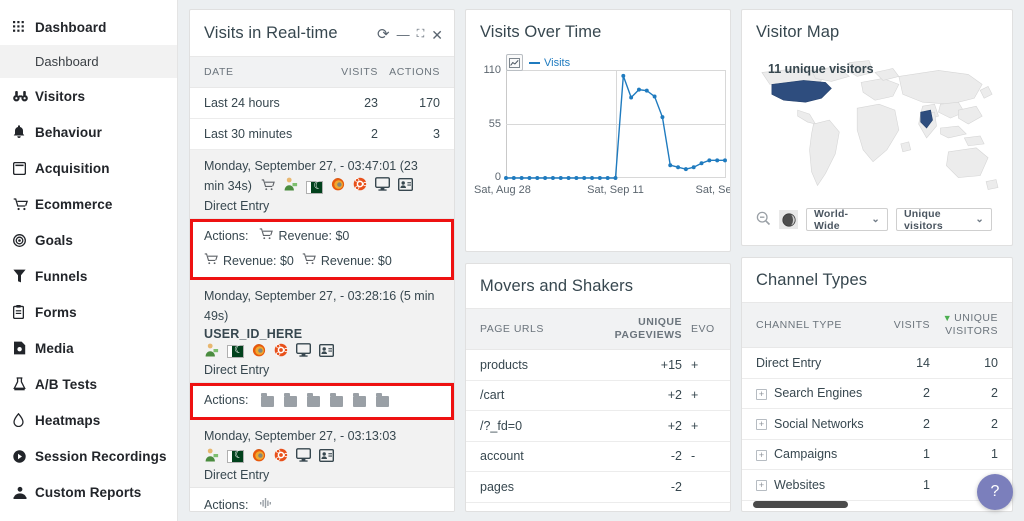 This screenshot has height=521, width=1024. What do you see at coordinates (877, 424) in the screenshot?
I see `table-row: + Social Networks 2 2` at bounding box center [877, 424].